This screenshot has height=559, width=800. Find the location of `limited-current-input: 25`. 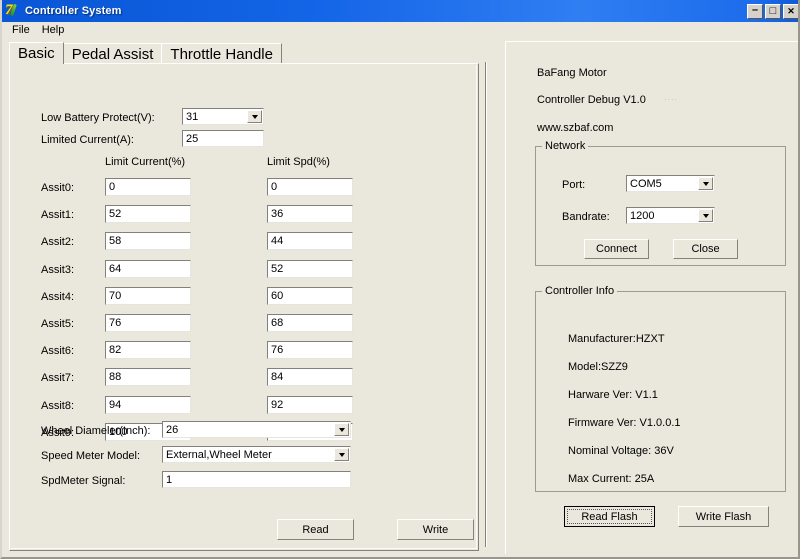

limited-current-input: 25 is located at coordinates (223, 138).